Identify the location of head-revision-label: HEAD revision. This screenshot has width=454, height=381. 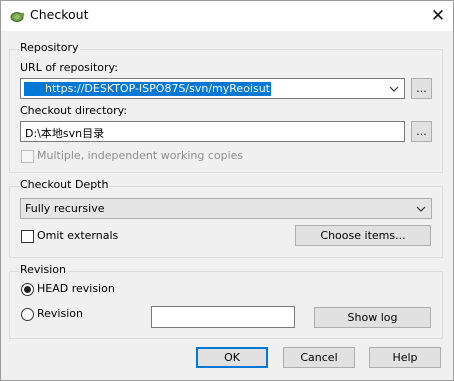
(76, 288).